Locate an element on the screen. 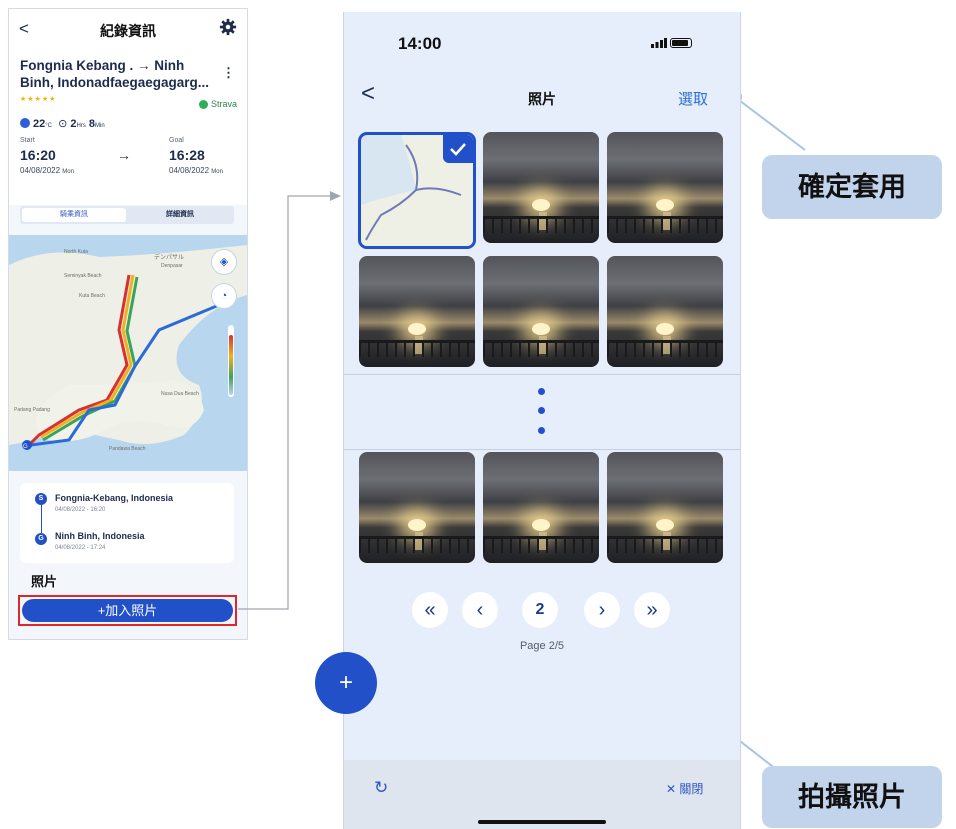  signal-icon is located at coordinates (659, 43).